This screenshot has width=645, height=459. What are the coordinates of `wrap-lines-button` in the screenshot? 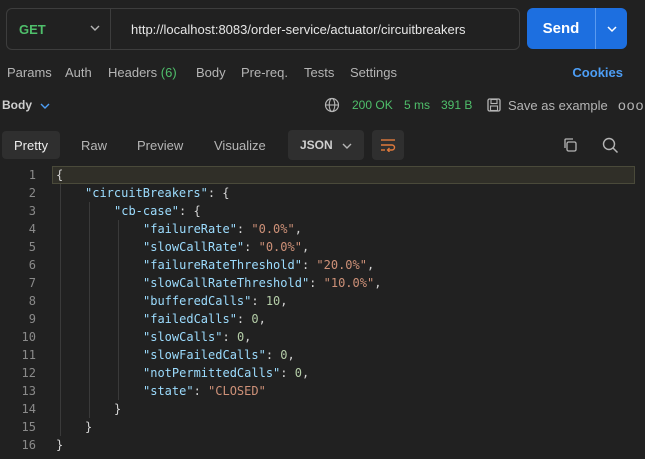 It's located at (388, 145).